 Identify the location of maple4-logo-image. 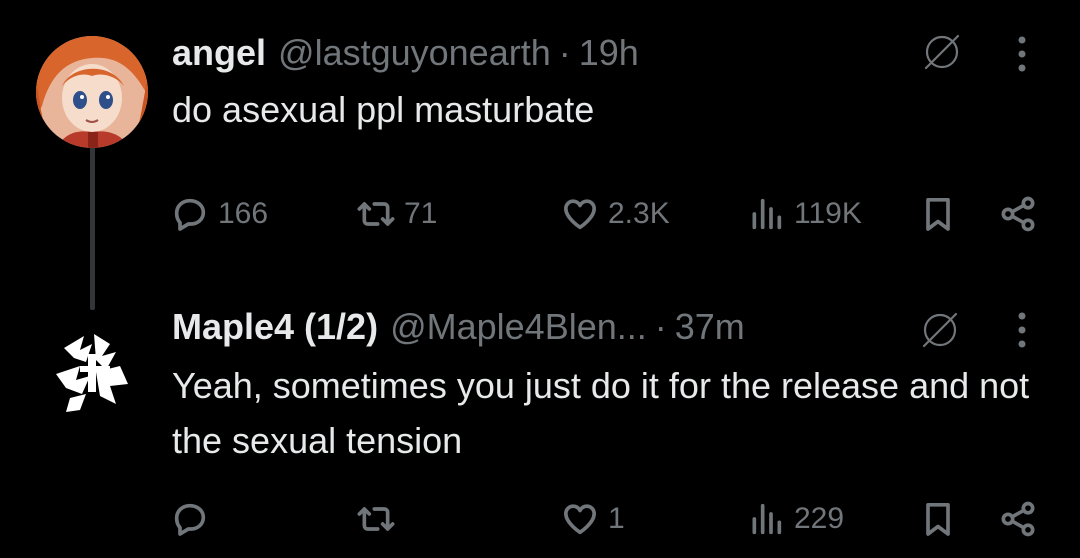
(92, 370).